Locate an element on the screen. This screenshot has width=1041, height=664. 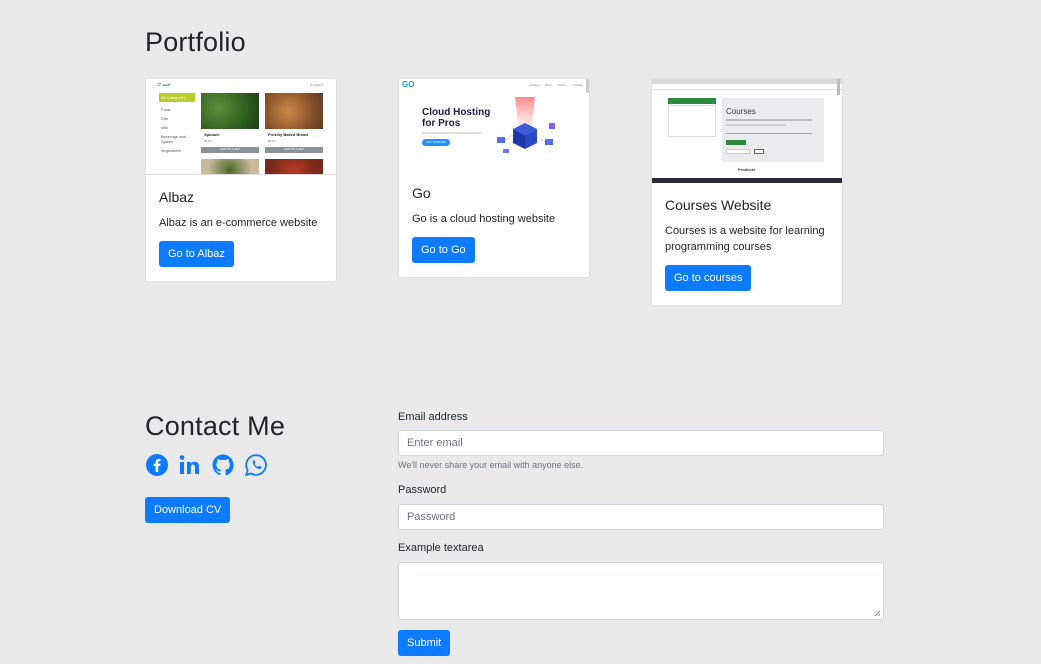
whatsapp-icon is located at coordinates (256, 465).